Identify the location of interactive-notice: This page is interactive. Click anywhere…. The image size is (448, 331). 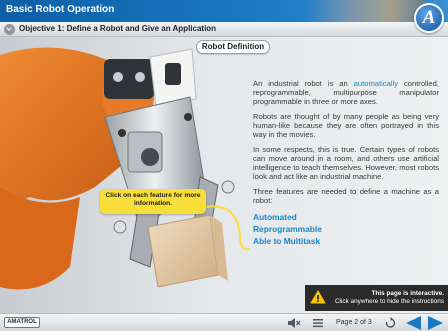
(376, 298).